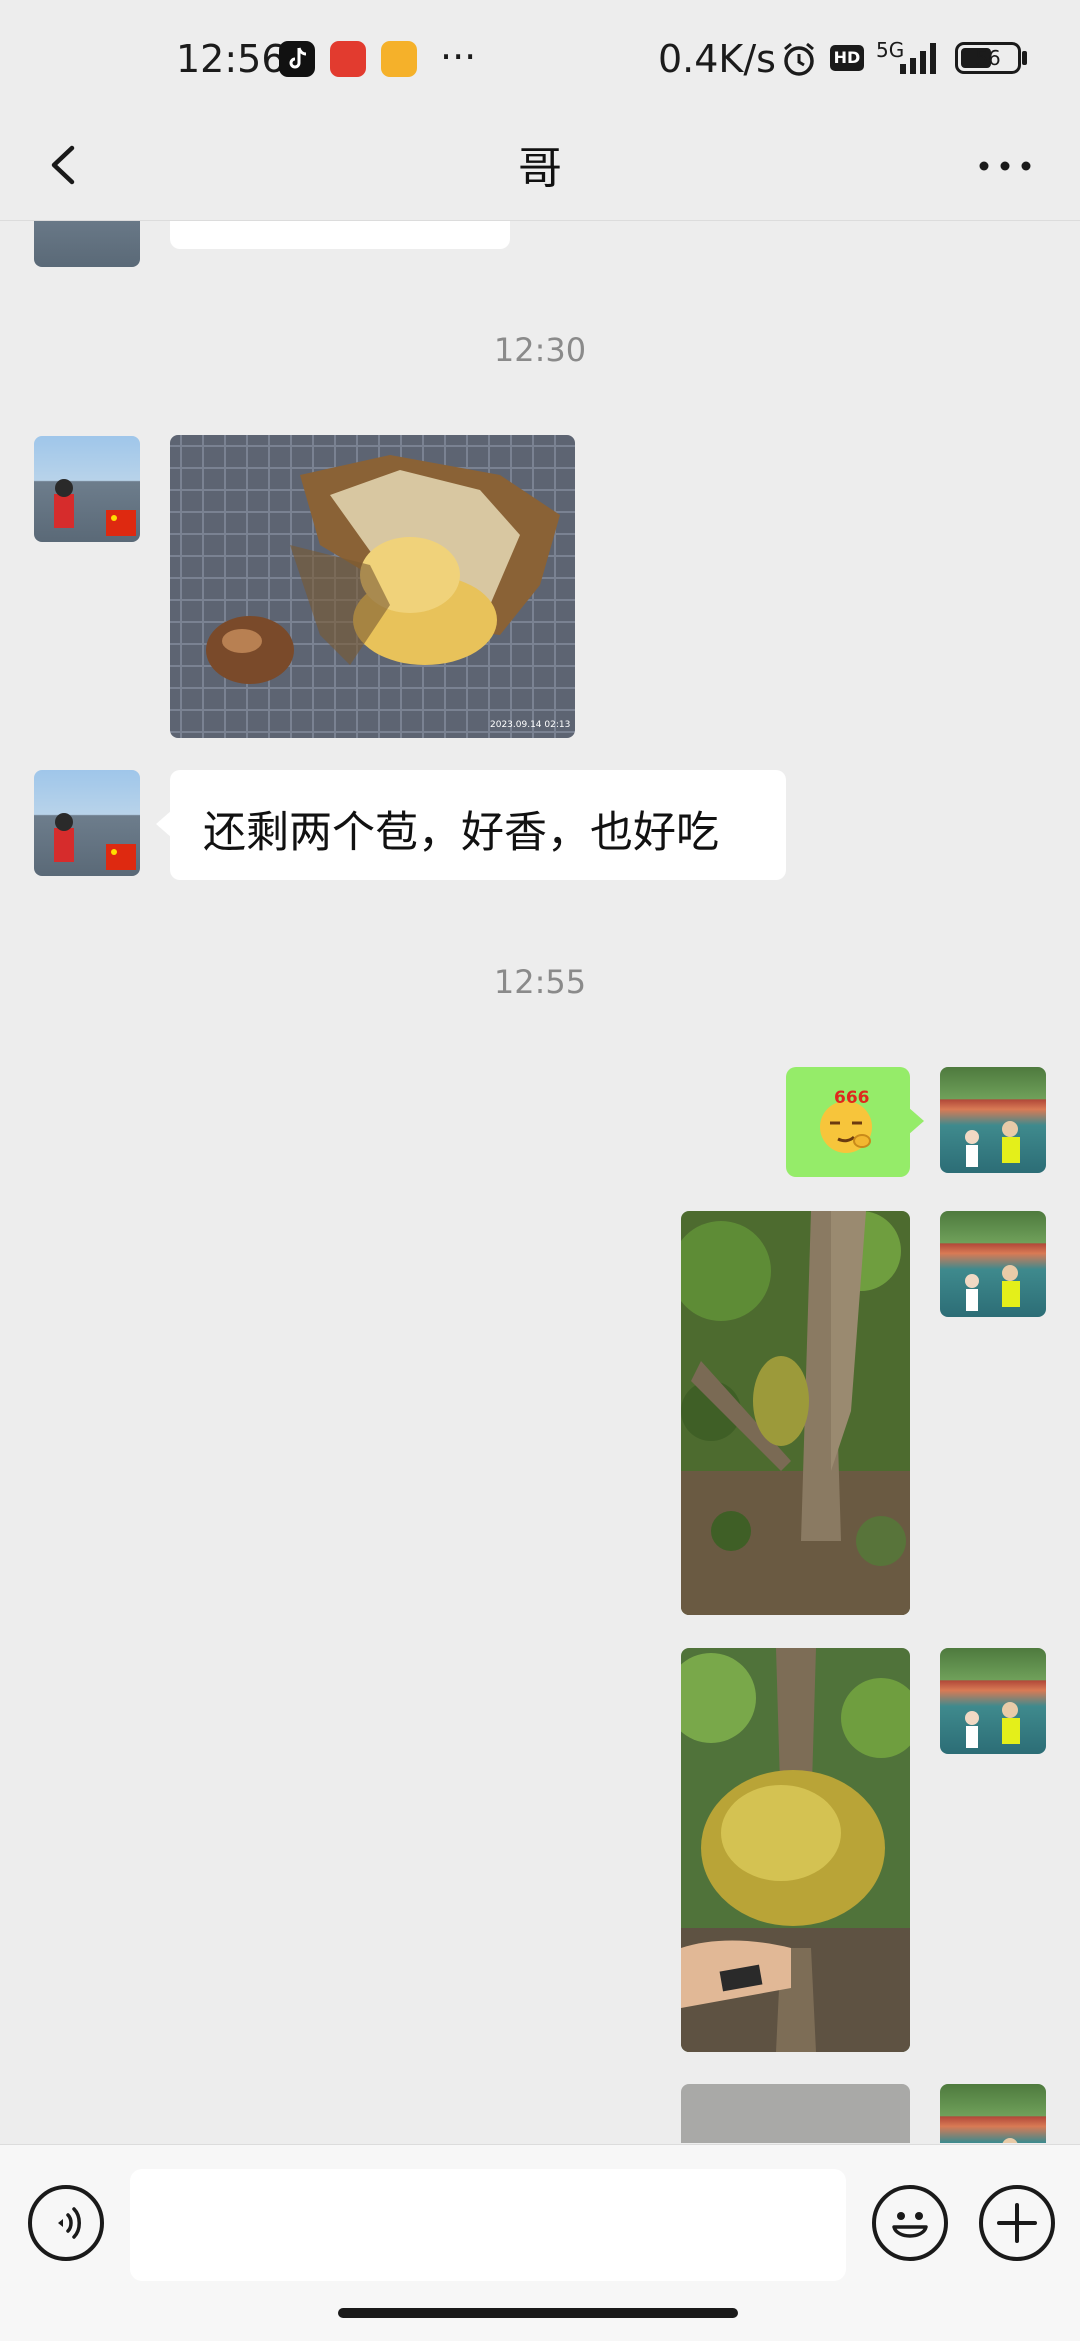 The image size is (1080, 2341). Describe the element at coordinates (297, 59) in the screenshot. I see `tiktok-icon` at that location.